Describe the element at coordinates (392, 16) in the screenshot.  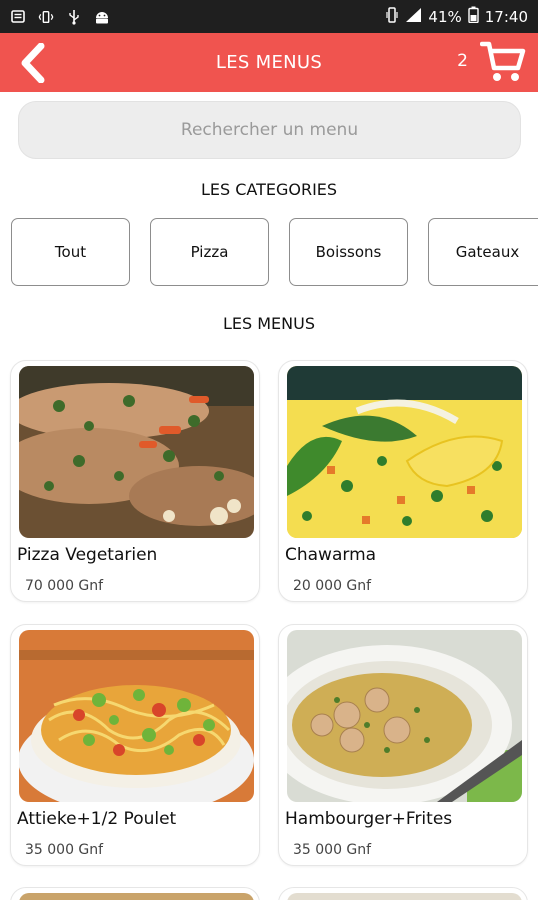
I see `vibrate-mode-icon` at that location.